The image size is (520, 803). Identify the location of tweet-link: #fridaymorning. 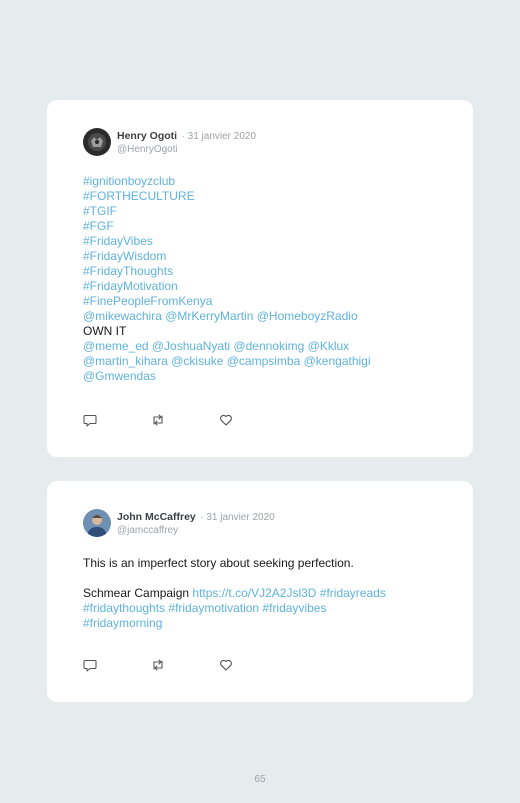
(122, 623).